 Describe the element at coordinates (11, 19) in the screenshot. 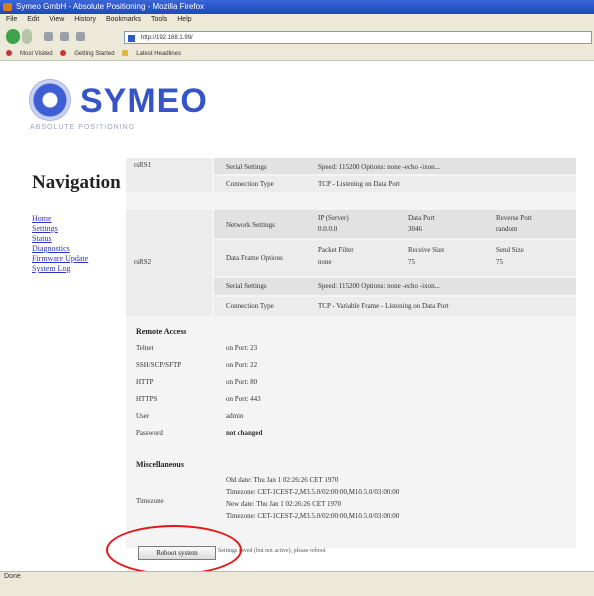

I see `menu-file: File` at that location.